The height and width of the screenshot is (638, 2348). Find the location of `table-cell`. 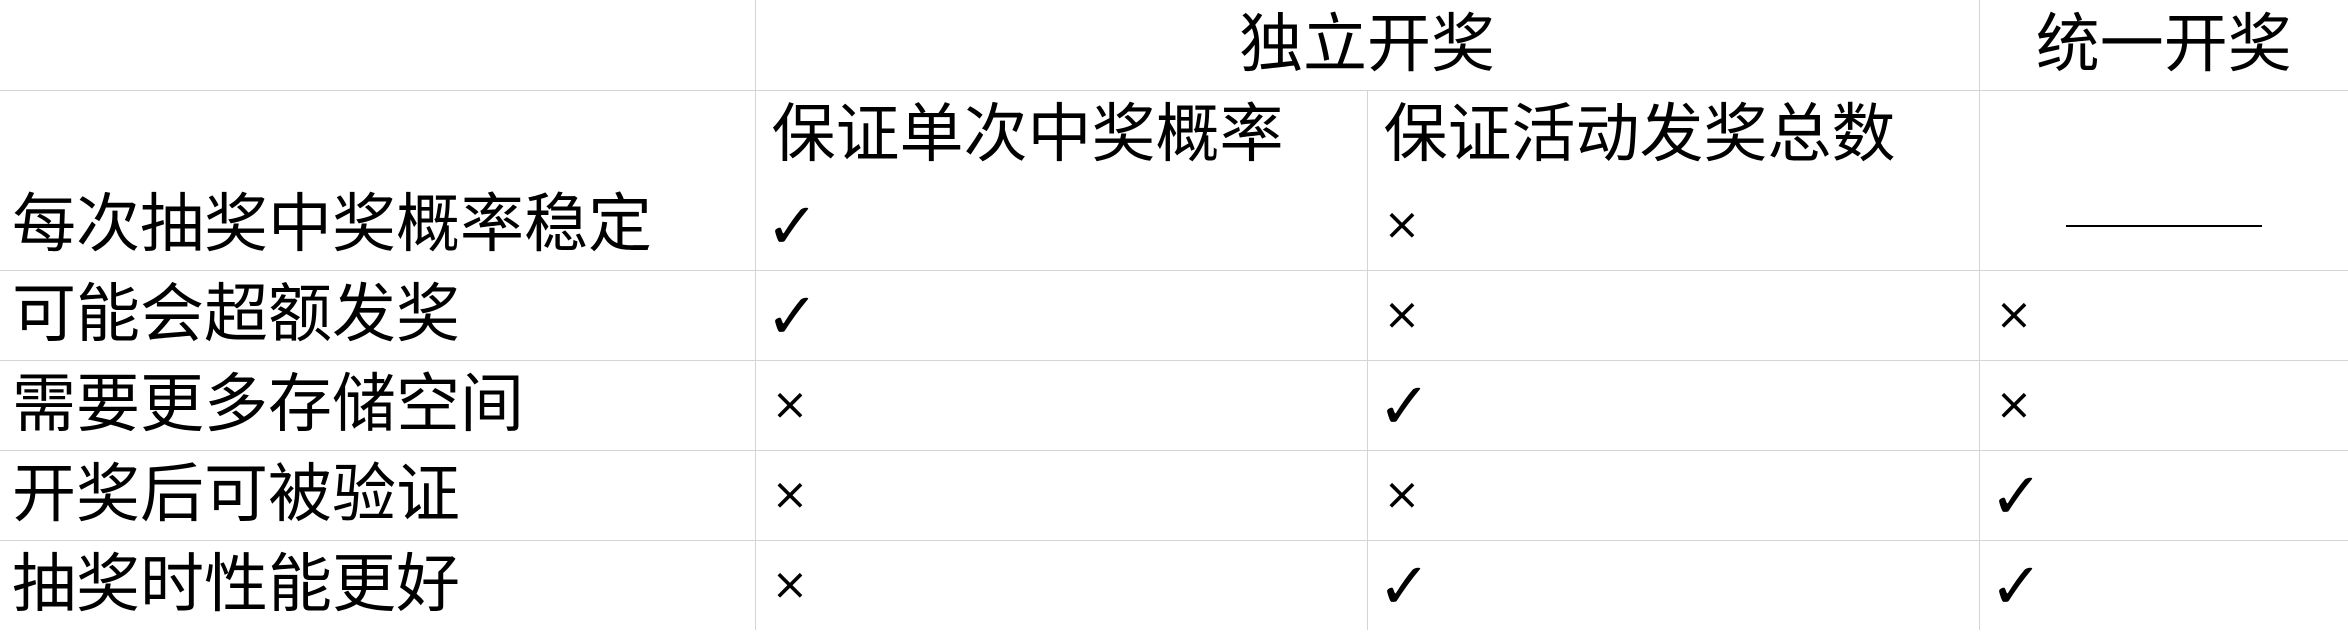

table-cell is located at coordinates (2163, 225).